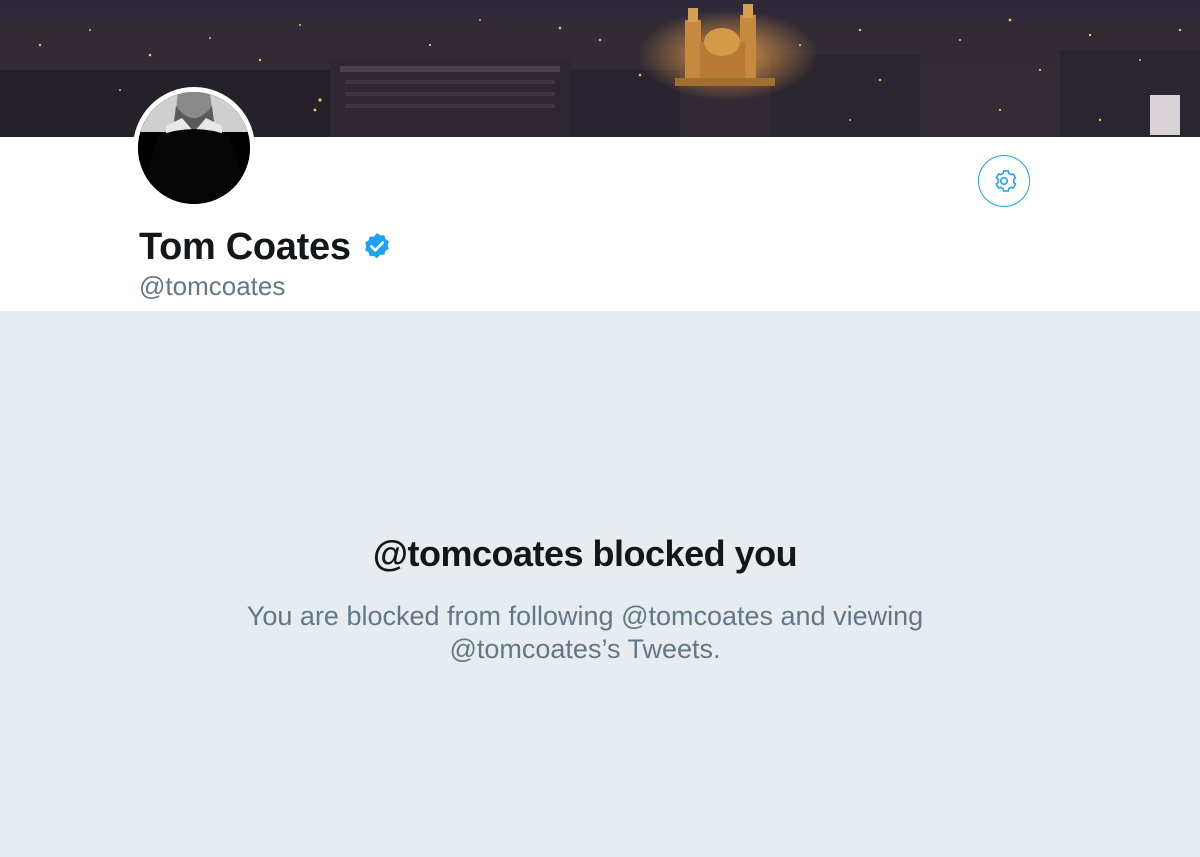 Image resolution: width=1200 pixels, height=857 pixels. What do you see at coordinates (245, 246) in the screenshot?
I see `display-name: Tom Coates` at bounding box center [245, 246].